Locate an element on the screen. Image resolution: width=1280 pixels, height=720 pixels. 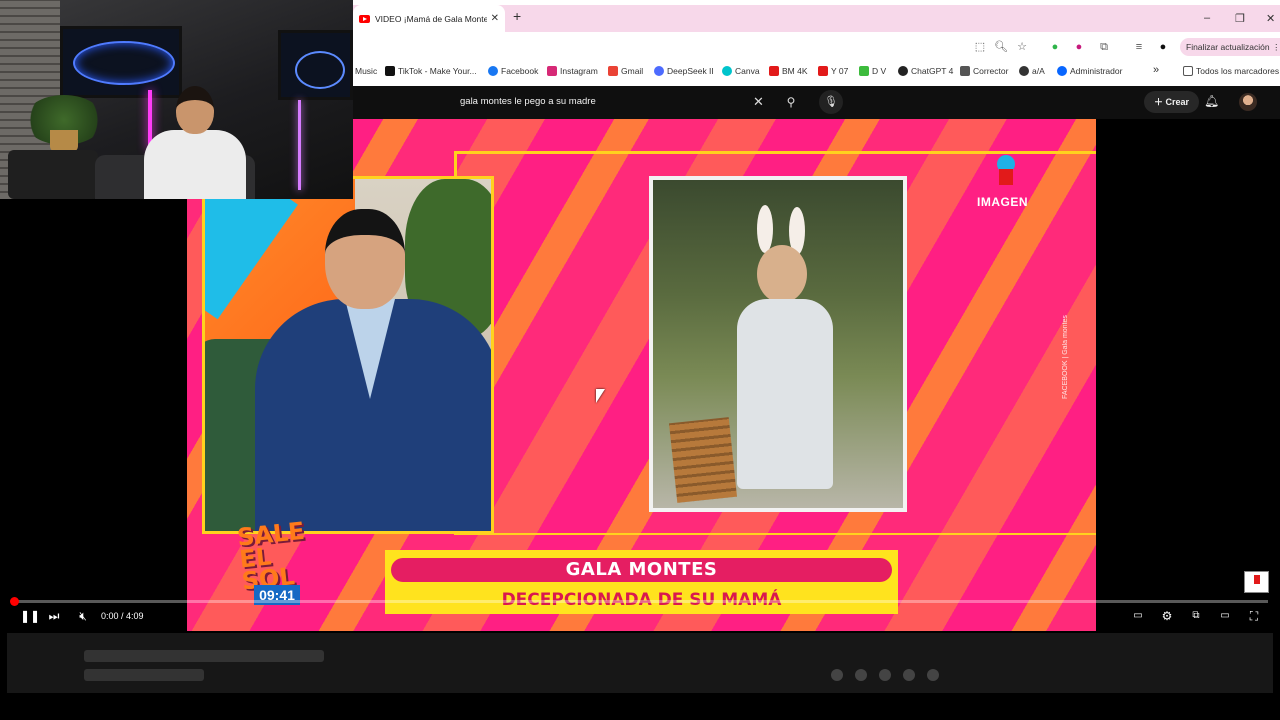
bookmark-corrector: Corrector is located at coordinates (984, 71).